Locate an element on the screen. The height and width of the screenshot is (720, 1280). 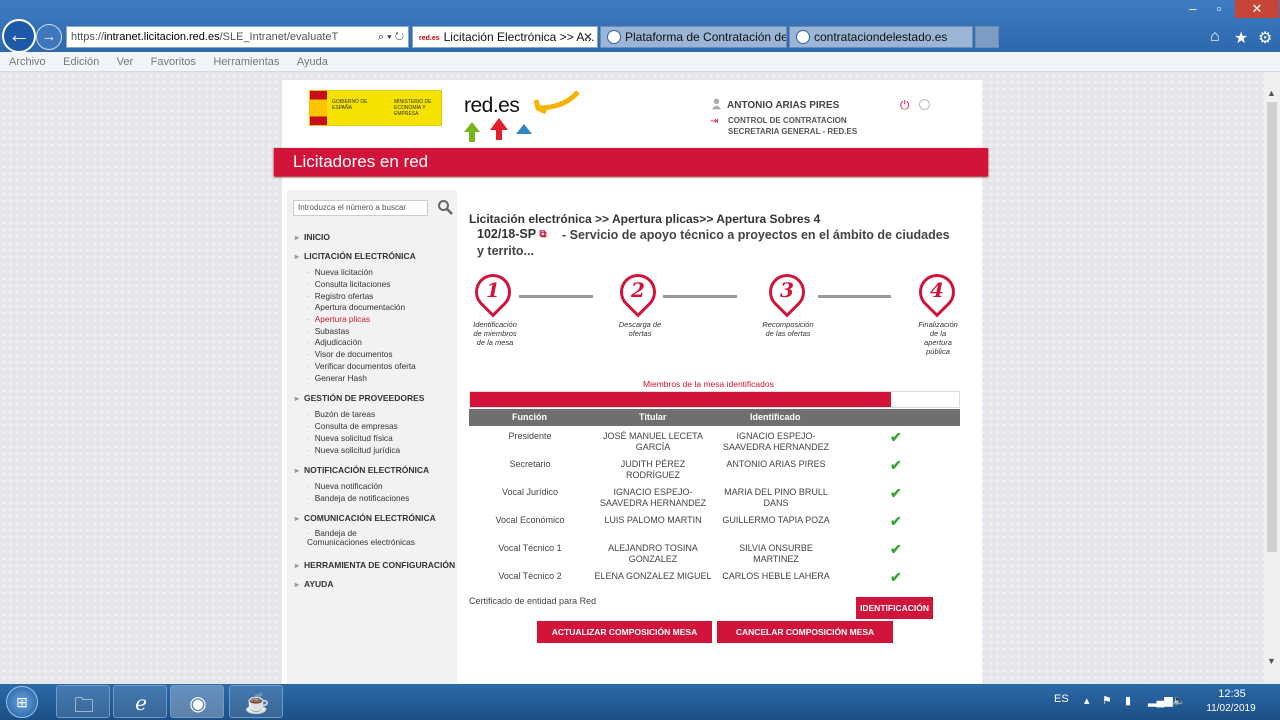
gov-text: GOBIERNO DE ESPAÑA is located at coordinates (350, 105).